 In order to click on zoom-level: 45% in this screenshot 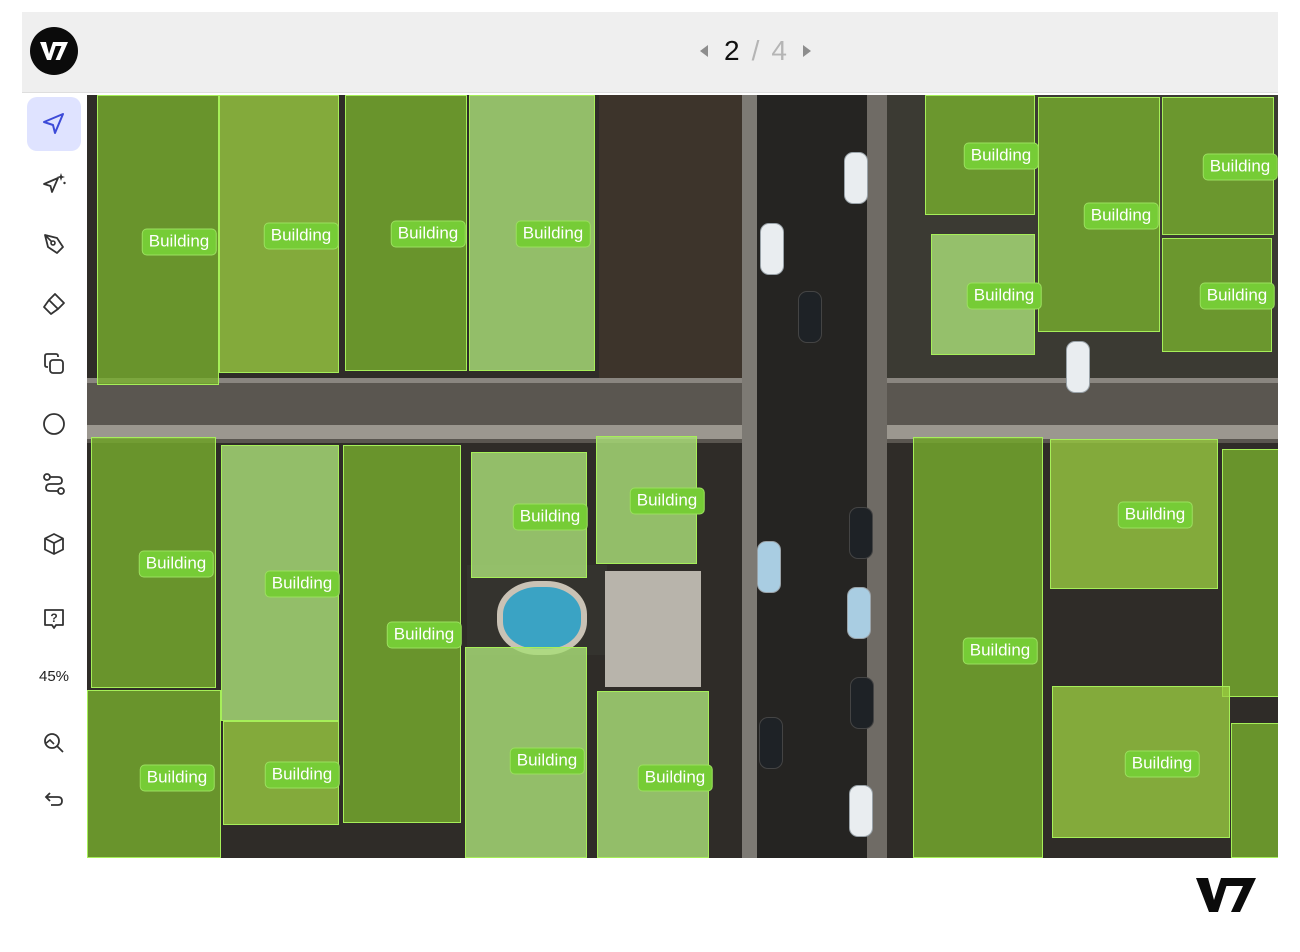, I will do `click(54, 676)`.